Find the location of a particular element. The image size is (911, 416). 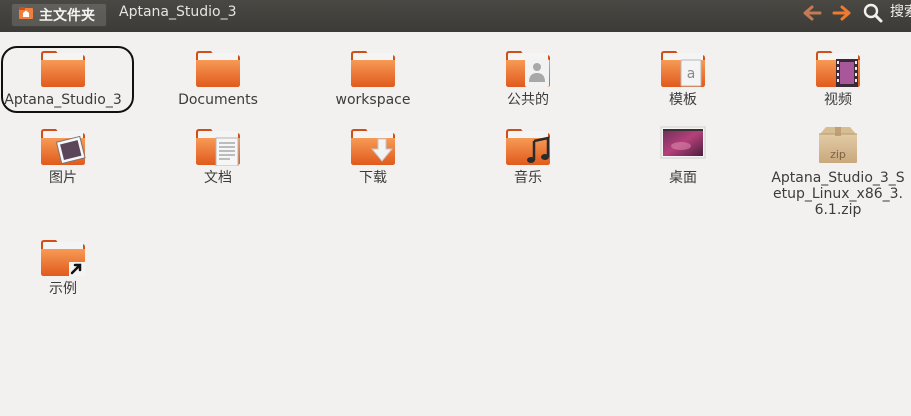

desktop-icon is located at coordinates (683, 149).